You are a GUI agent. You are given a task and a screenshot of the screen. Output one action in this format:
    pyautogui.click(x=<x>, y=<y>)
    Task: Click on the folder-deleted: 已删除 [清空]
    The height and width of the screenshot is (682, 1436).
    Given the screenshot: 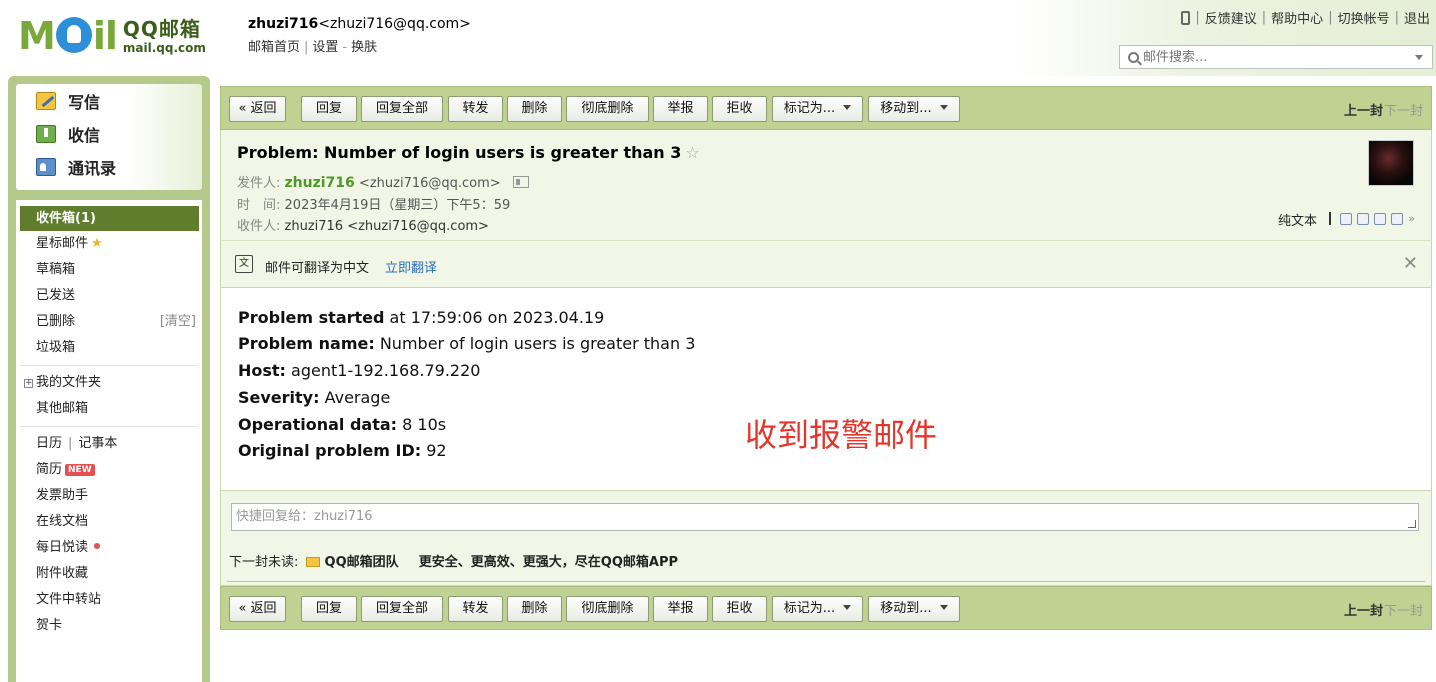 What is the action you would take?
    pyautogui.click(x=109, y=322)
    